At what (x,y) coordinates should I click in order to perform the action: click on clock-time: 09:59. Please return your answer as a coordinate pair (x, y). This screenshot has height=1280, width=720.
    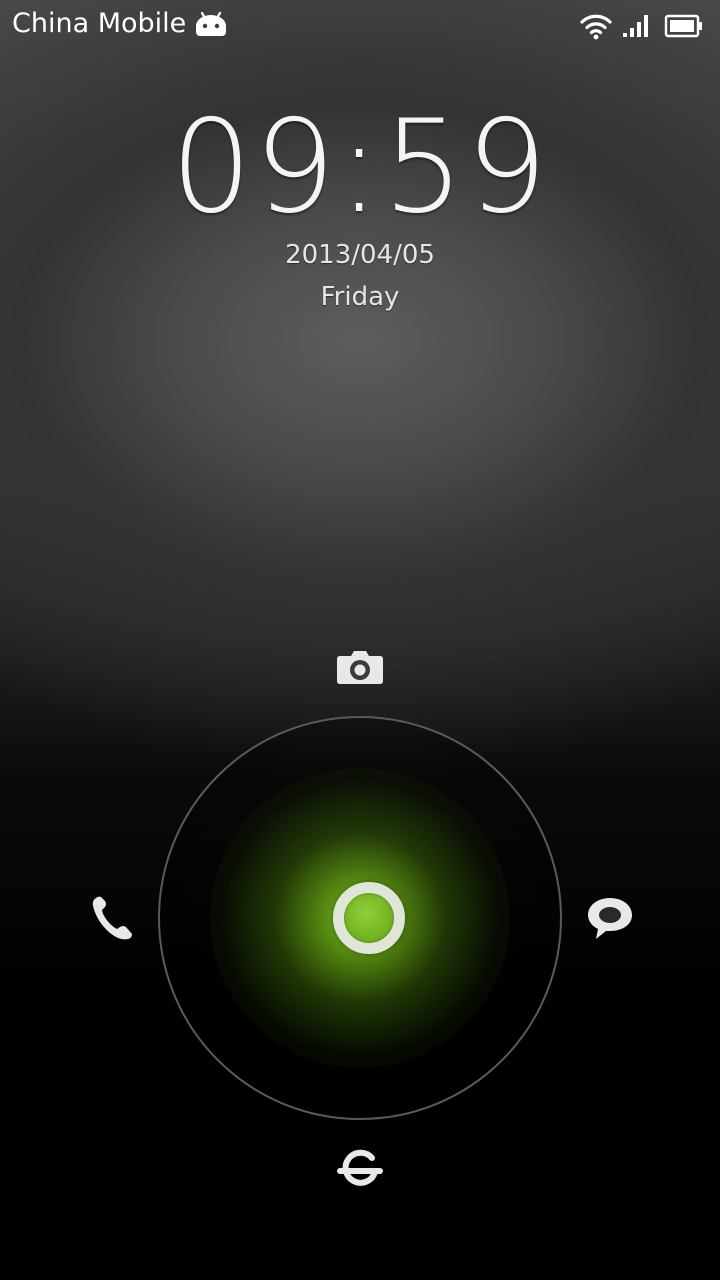
    Looking at the image, I should click on (360, 167).